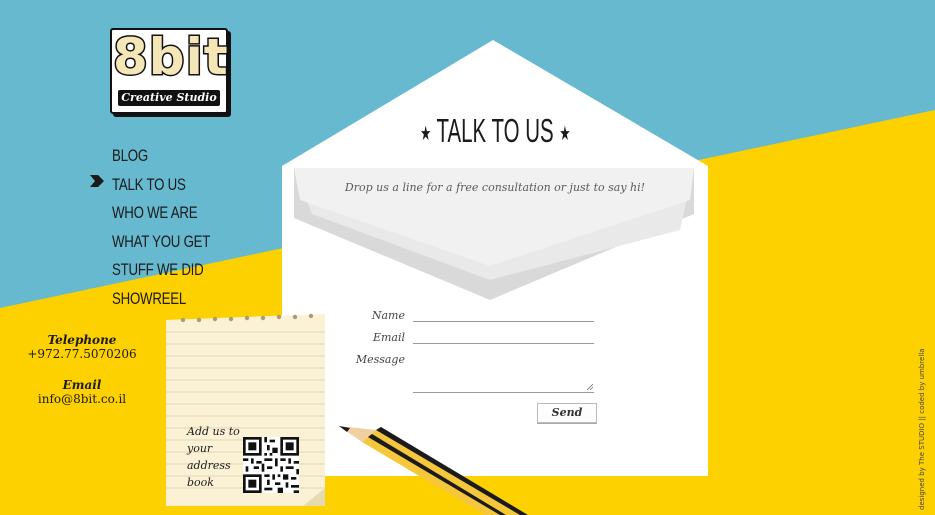  What do you see at coordinates (82, 340) in the screenshot?
I see `telephone-label: Telephone` at bounding box center [82, 340].